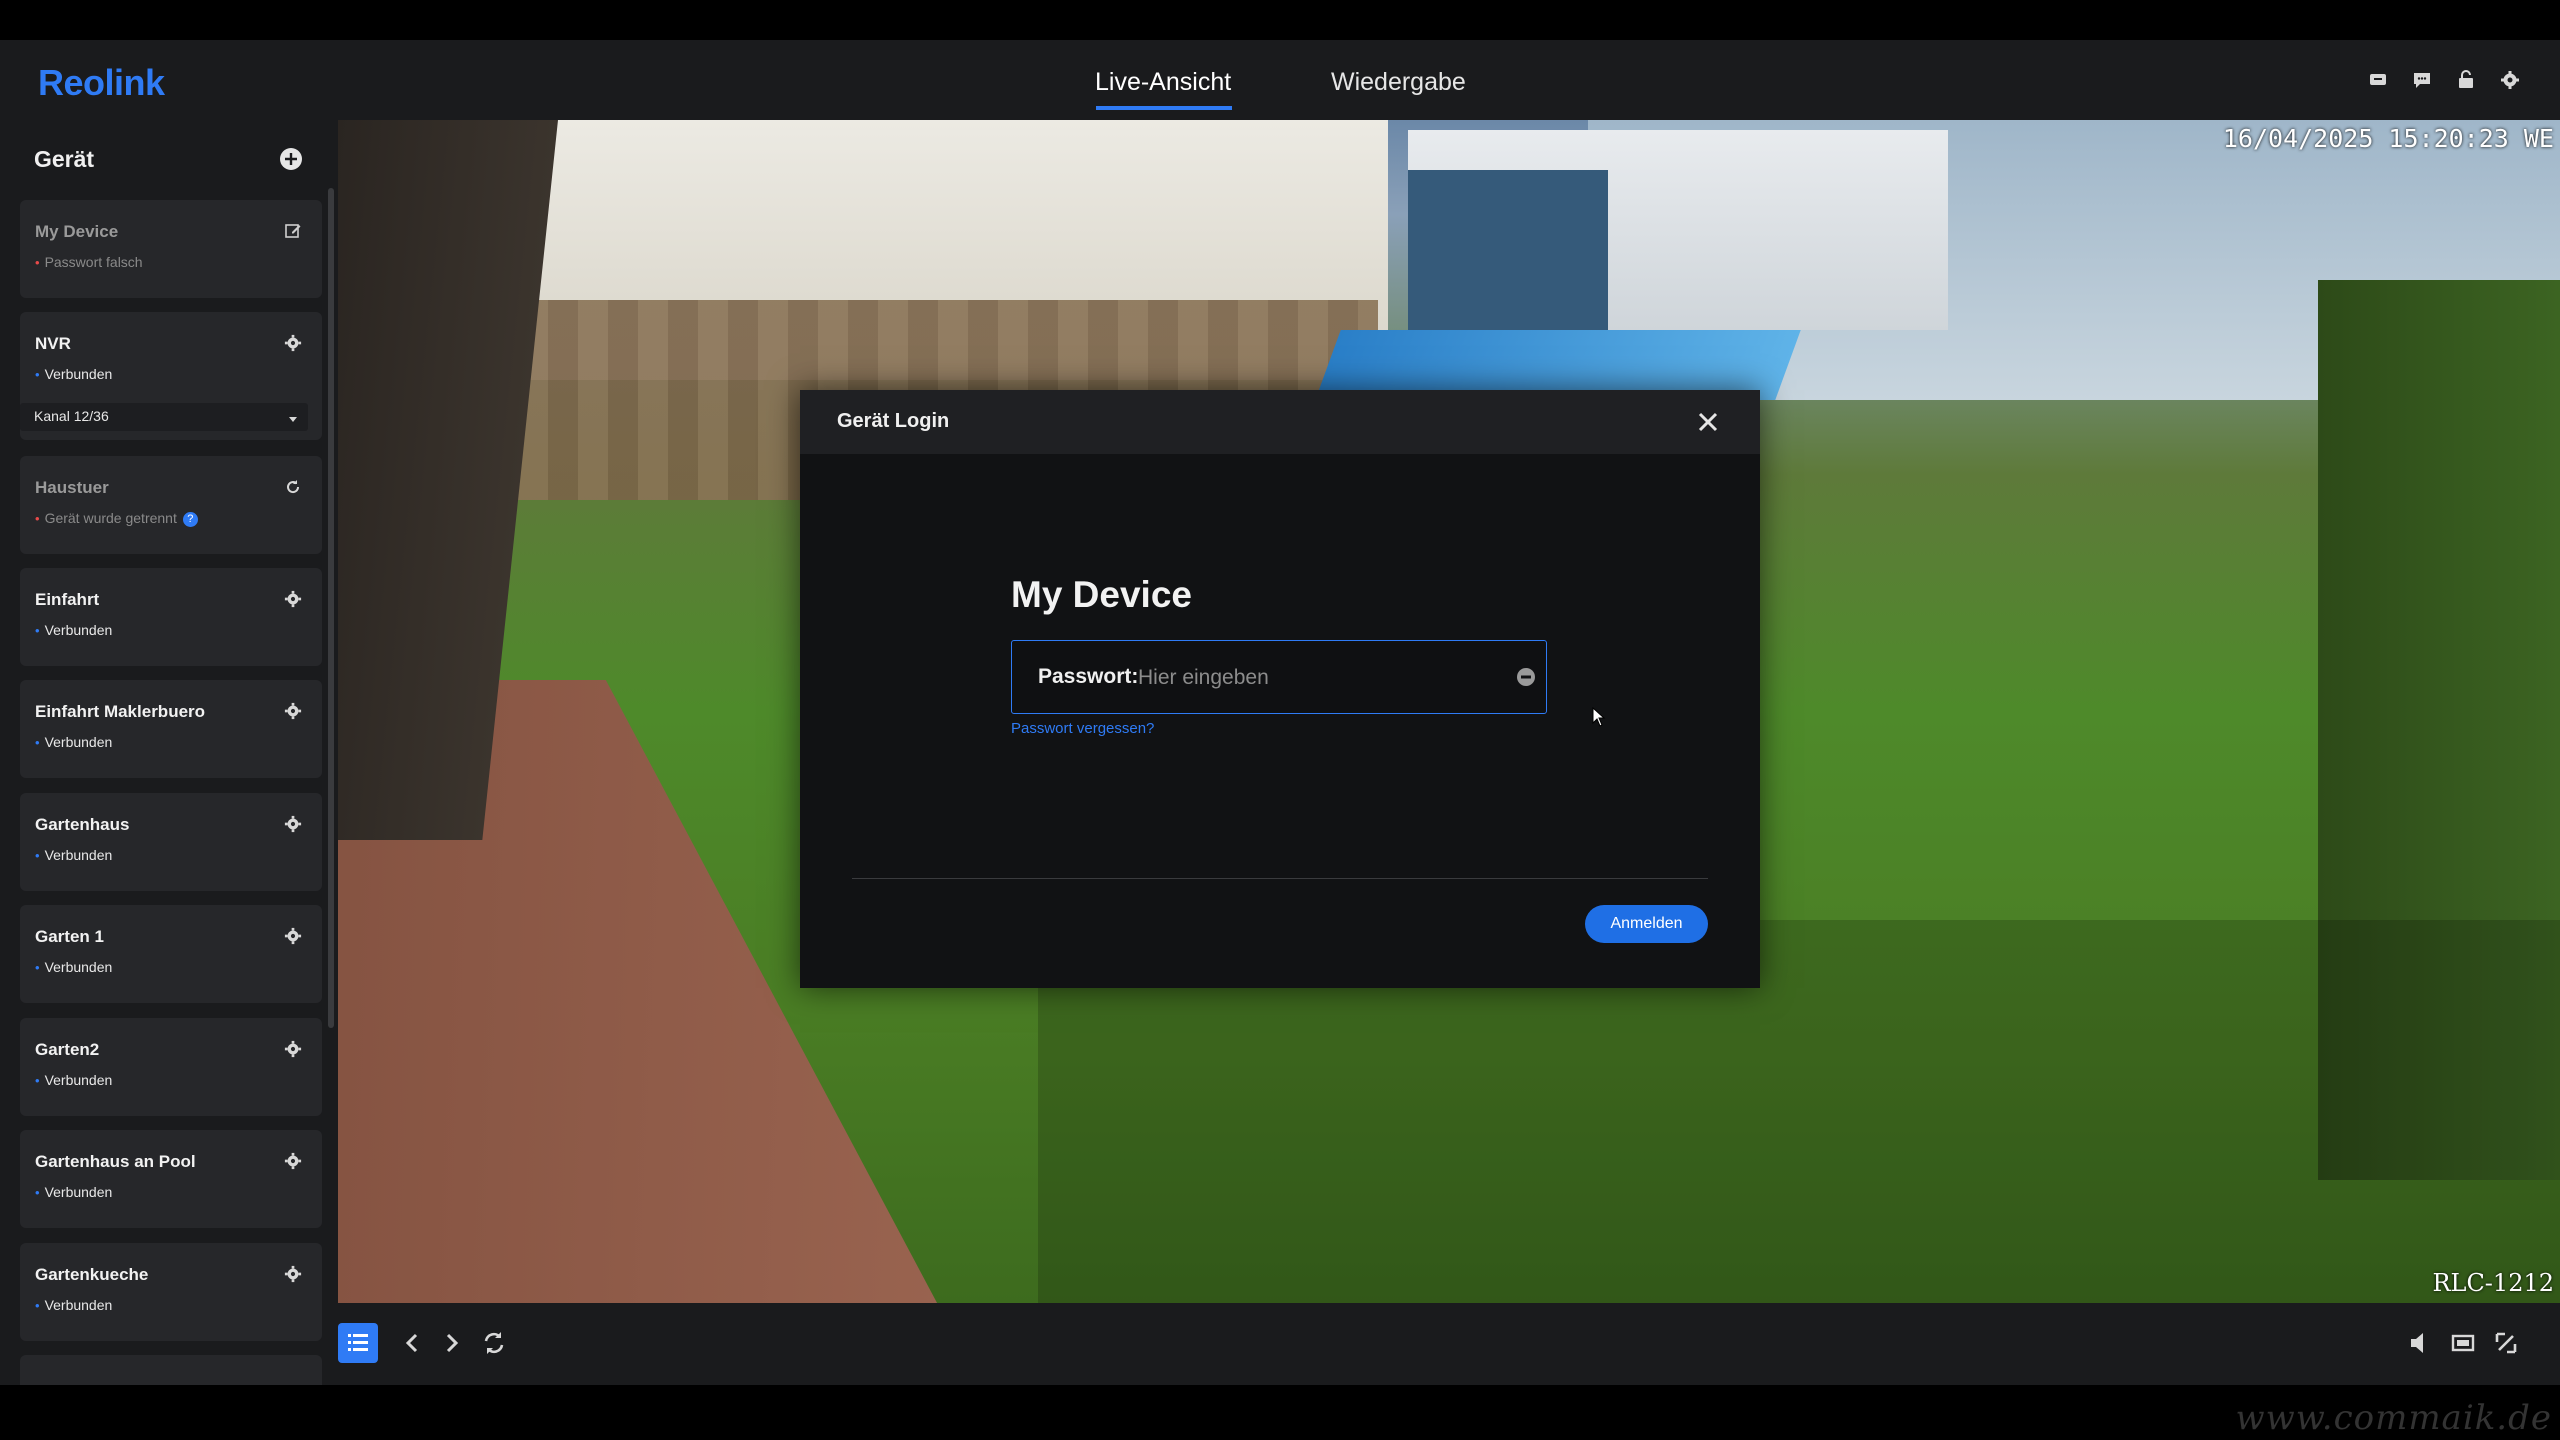 The height and width of the screenshot is (1440, 2560). What do you see at coordinates (101, 82) in the screenshot?
I see `reolink-logo: Reolink` at bounding box center [101, 82].